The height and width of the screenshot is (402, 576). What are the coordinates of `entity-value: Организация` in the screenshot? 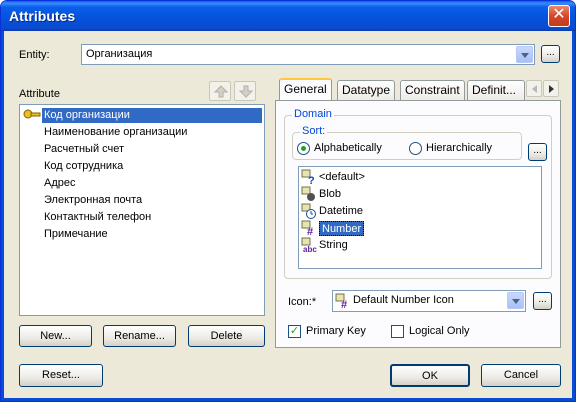 It's located at (119, 54).